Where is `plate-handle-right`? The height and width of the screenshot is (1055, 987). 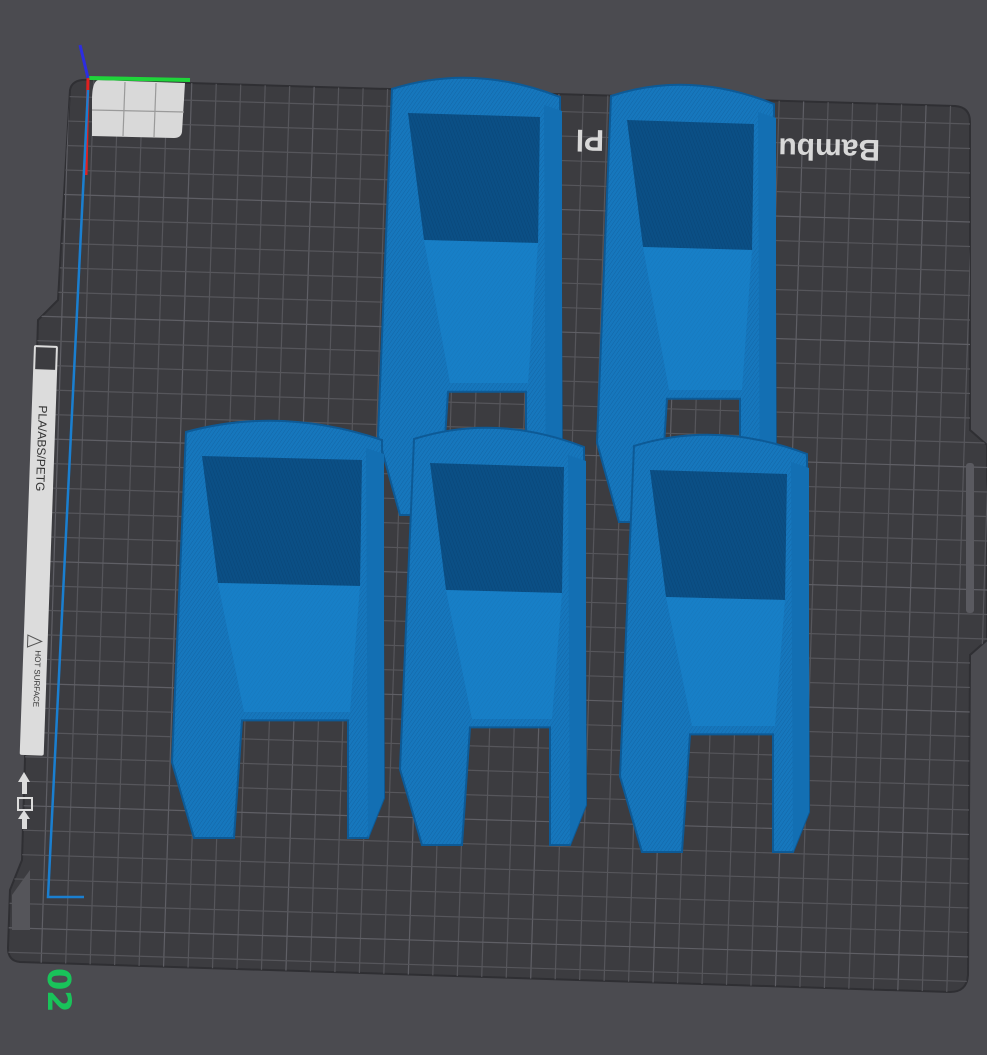 plate-handle-right is located at coordinates (970, 538).